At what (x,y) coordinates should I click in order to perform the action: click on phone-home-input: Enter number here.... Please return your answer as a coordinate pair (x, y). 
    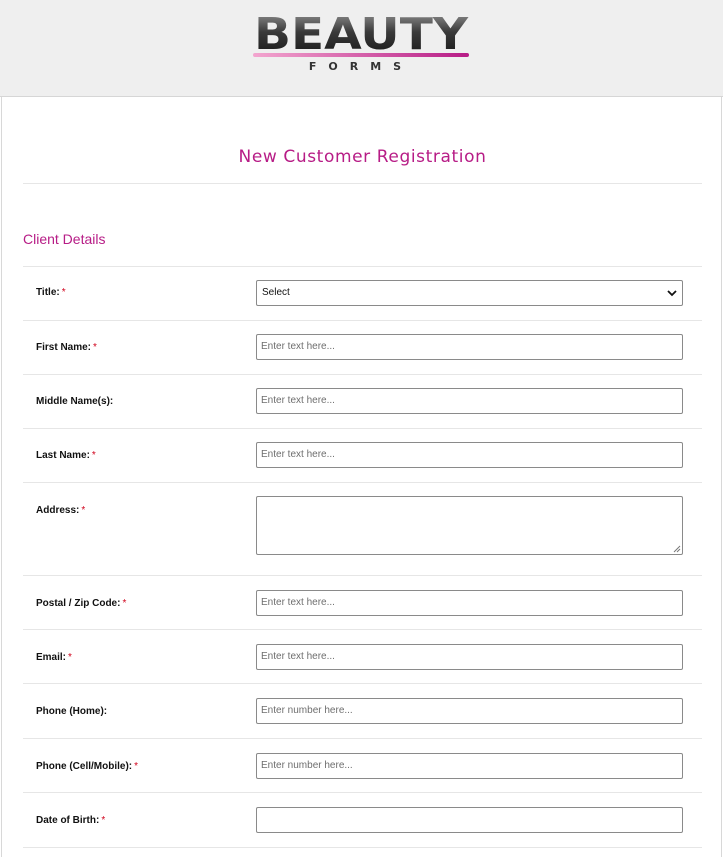
    Looking at the image, I should click on (469, 711).